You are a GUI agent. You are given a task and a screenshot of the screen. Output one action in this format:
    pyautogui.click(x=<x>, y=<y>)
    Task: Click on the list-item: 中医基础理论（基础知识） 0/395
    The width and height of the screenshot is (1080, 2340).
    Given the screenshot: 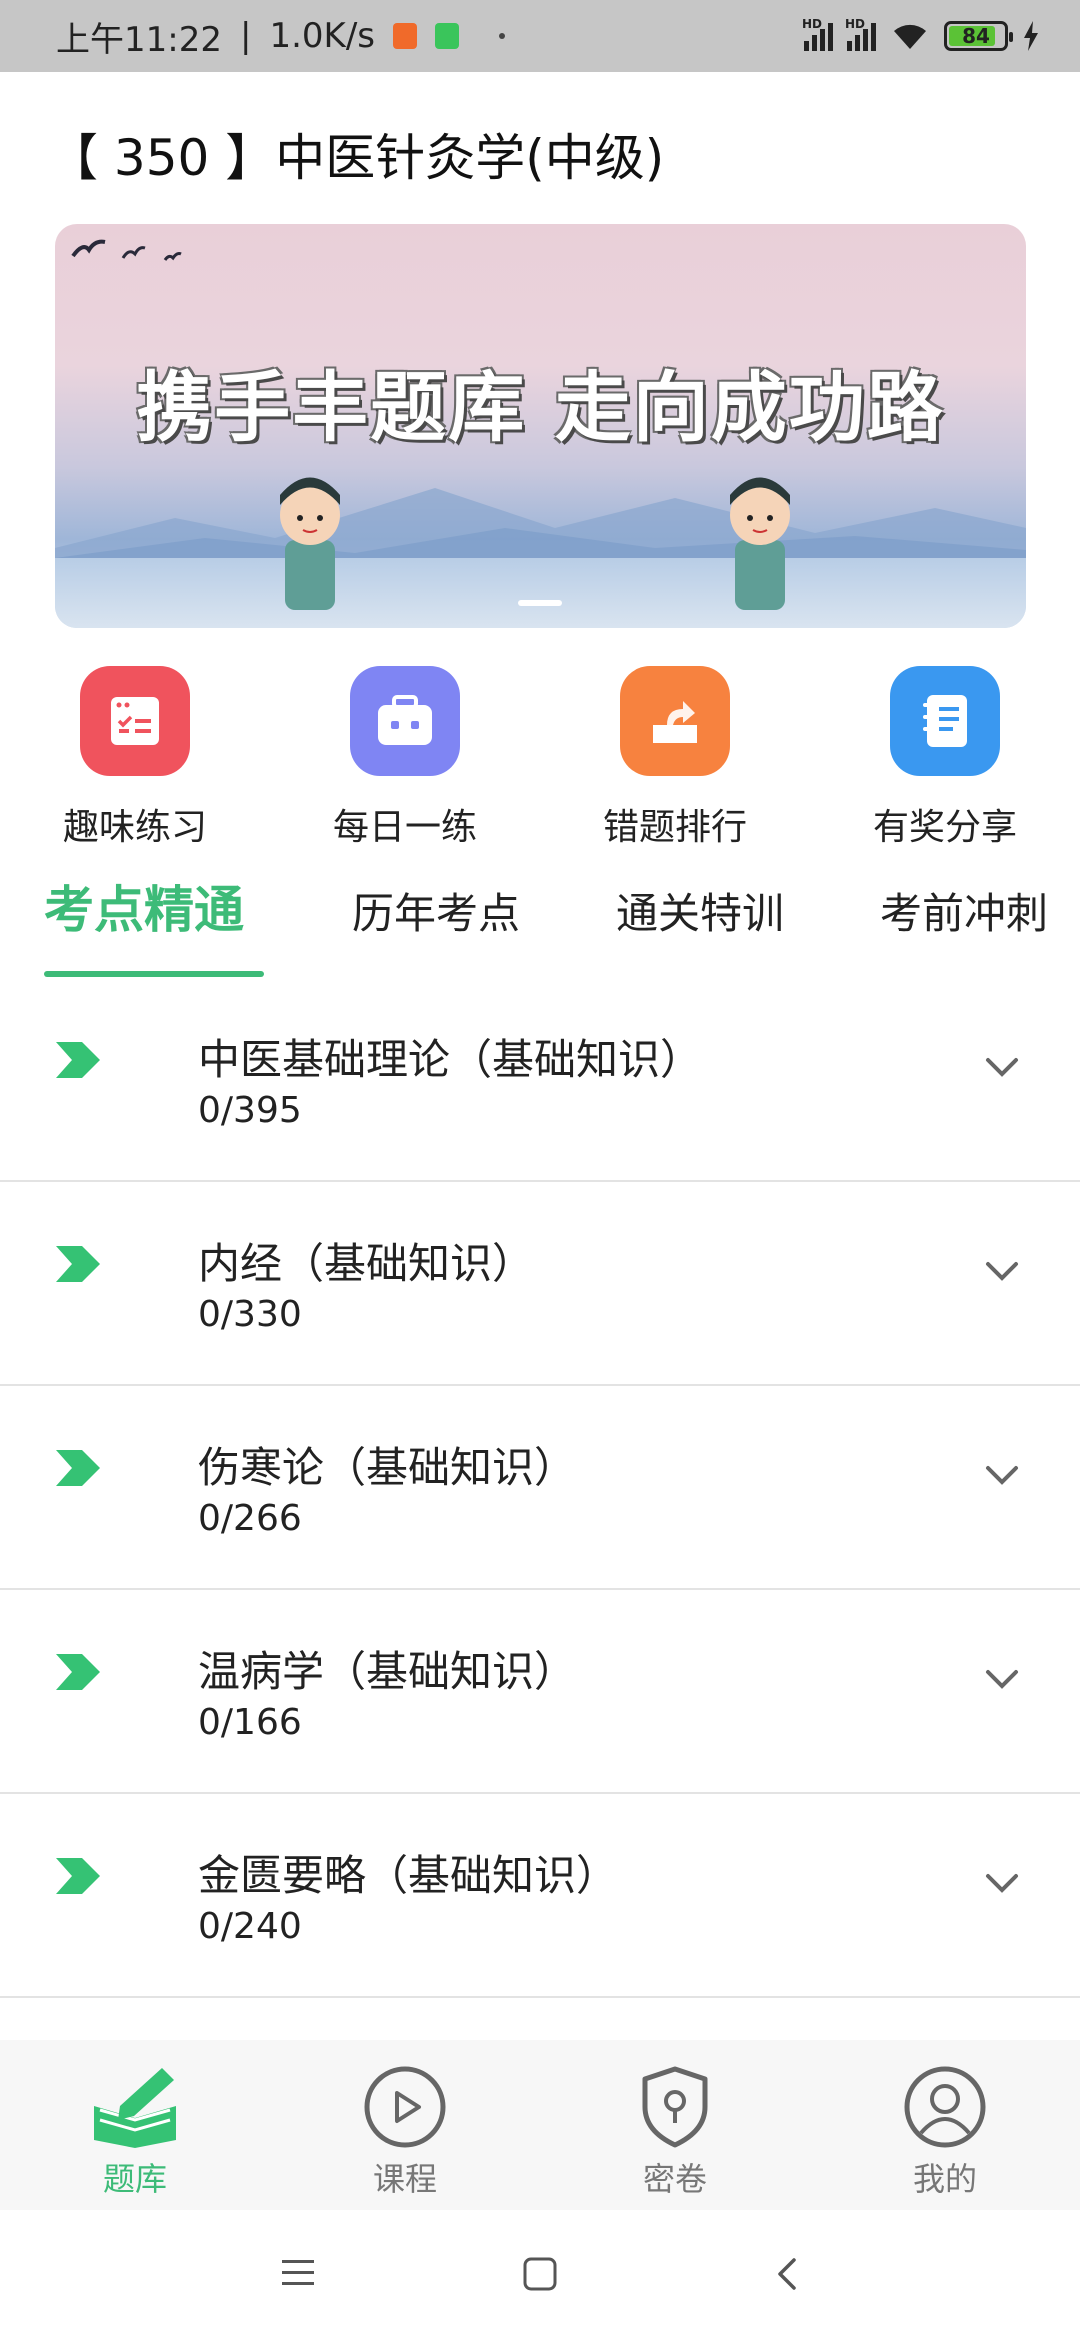 What is the action you would take?
    pyautogui.click(x=540, y=1080)
    